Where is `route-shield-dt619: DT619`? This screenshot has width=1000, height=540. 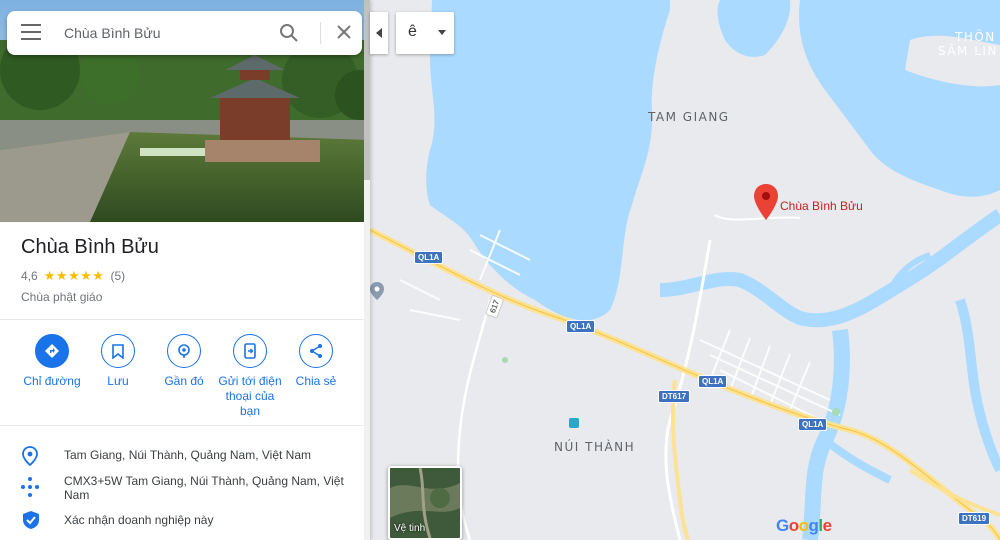 route-shield-dt619: DT619 is located at coordinates (974, 518).